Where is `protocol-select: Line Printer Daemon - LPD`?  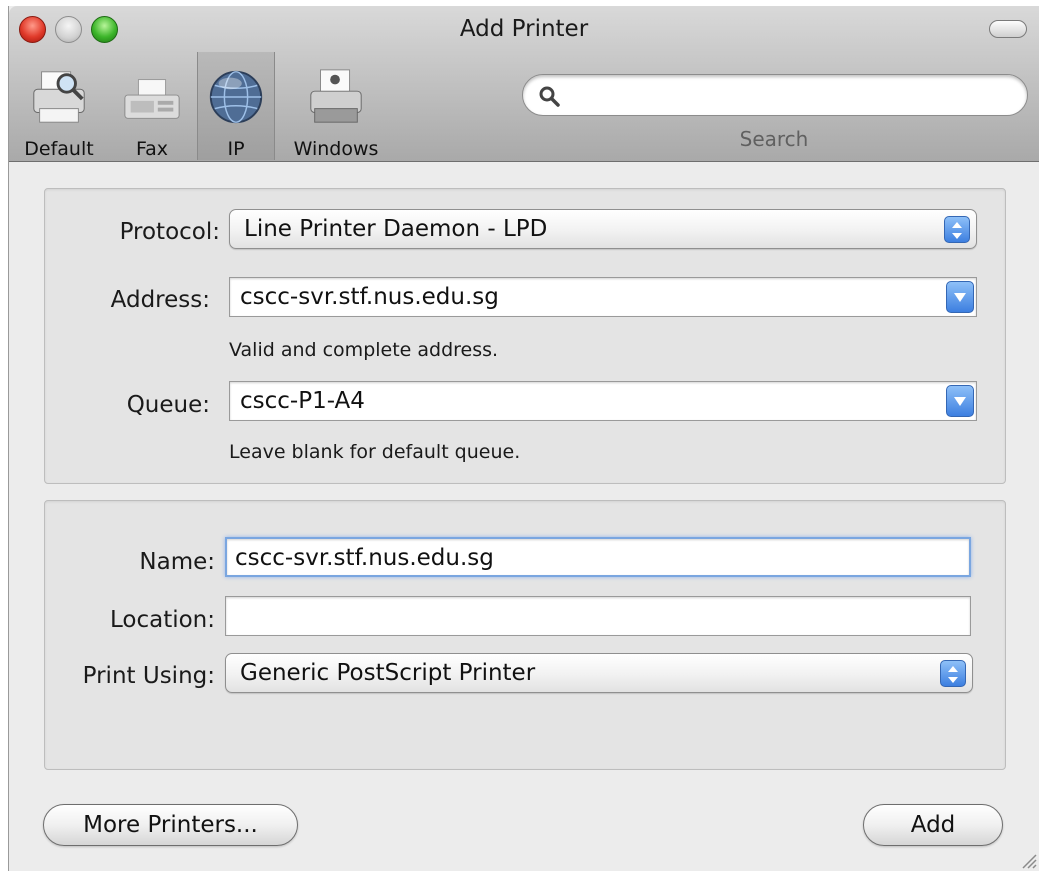
protocol-select: Line Printer Daemon - LPD is located at coordinates (603, 229).